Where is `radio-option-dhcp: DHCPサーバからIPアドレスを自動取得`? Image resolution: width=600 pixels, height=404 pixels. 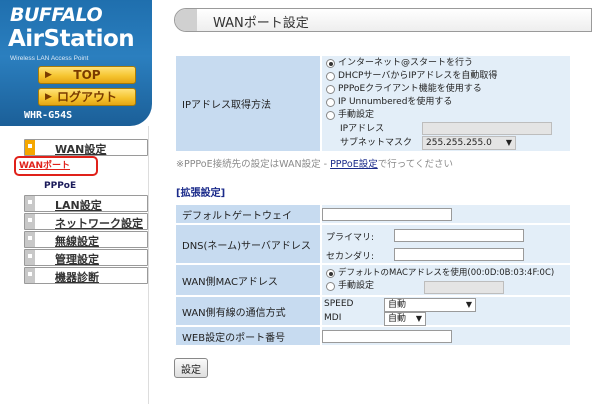
radio-option-dhcp: DHCPサーバからIPアドレスを自動取得 is located at coordinates (446, 76).